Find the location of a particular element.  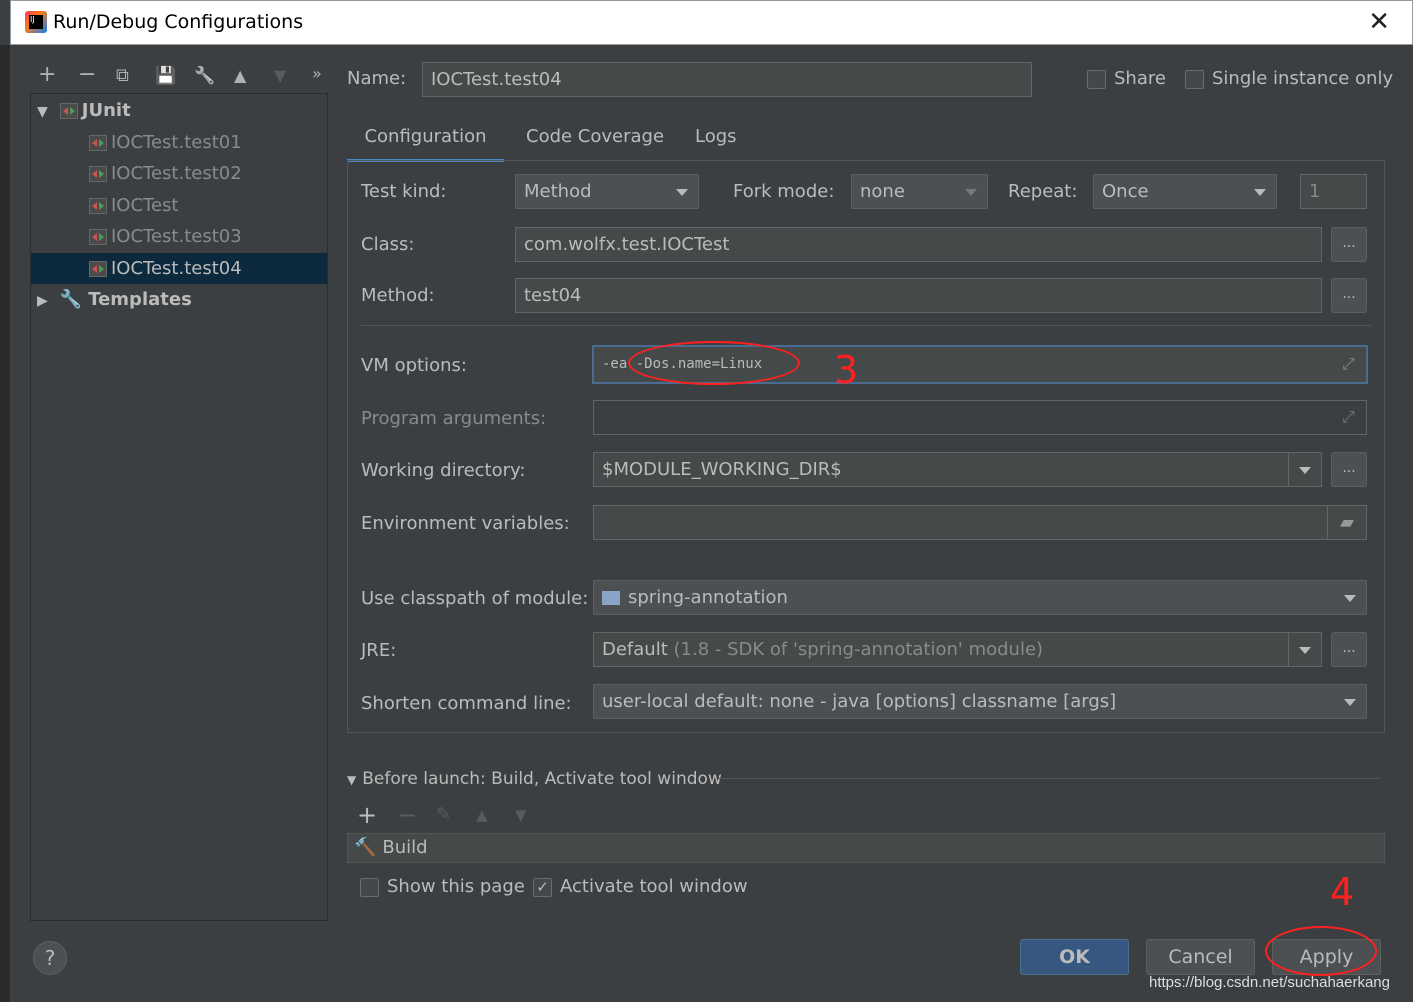

vm-options-label: VM options: is located at coordinates (414, 365).